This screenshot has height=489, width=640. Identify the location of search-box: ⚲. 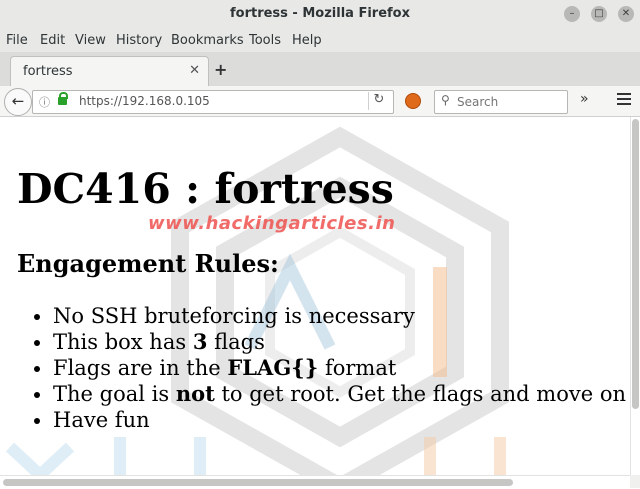
(501, 102).